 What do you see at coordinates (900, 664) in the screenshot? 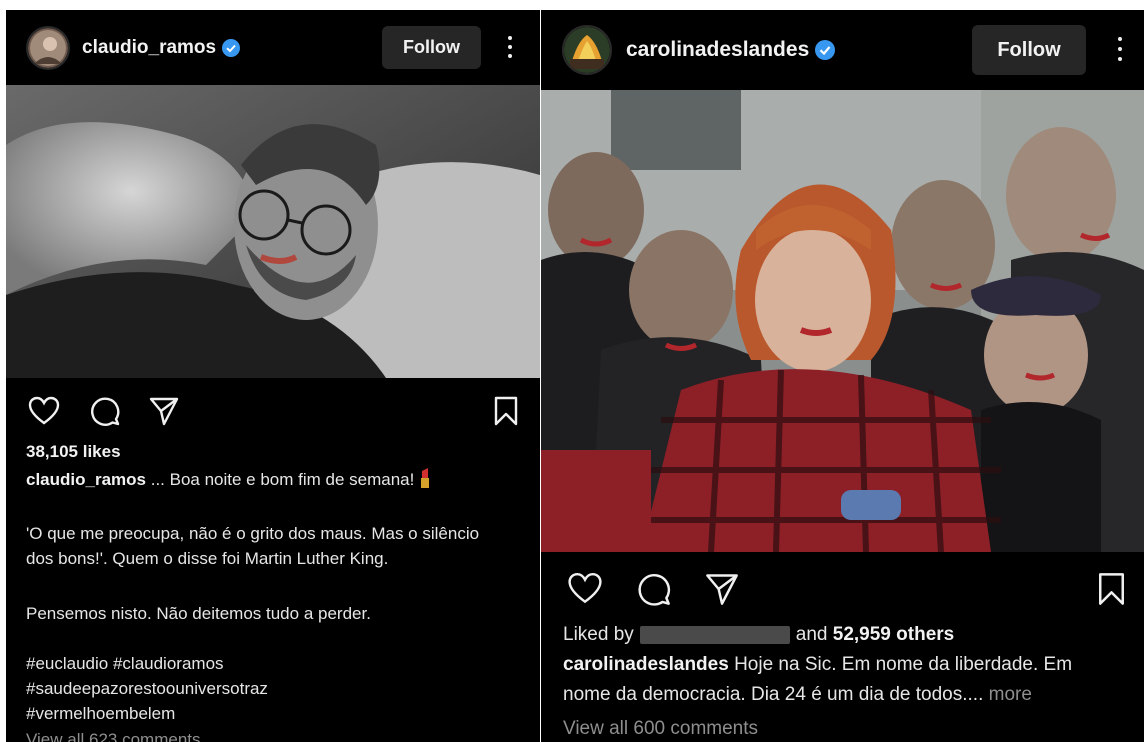
I see `caption-text: Hoje na Sic. Em nome da liberdade. Em` at bounding box center [900, 664].